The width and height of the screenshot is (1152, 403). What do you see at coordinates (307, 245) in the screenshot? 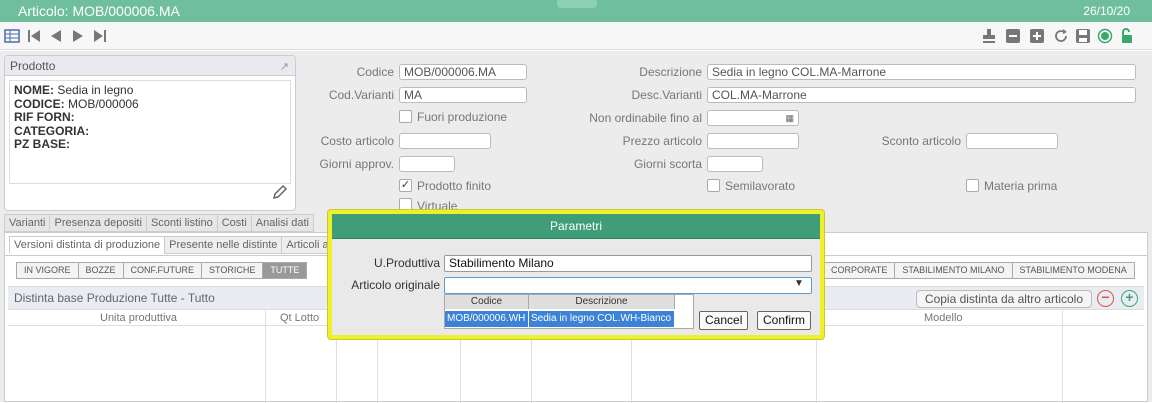
I see `tab-articoli: Articoli a` at bounding box center [307, 245].